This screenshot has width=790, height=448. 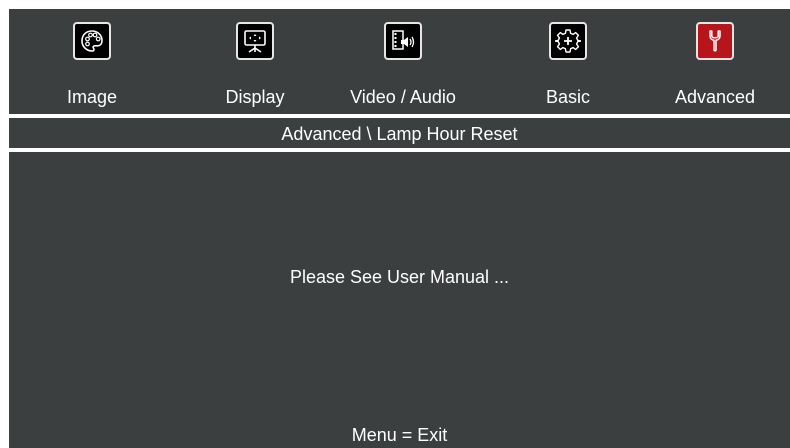 What do you see at coordinates (399, 134) in the screenshot?
I see `breadcrumb: Advanced \ Lamp Hour Reset` at bounding box center [399, 134].